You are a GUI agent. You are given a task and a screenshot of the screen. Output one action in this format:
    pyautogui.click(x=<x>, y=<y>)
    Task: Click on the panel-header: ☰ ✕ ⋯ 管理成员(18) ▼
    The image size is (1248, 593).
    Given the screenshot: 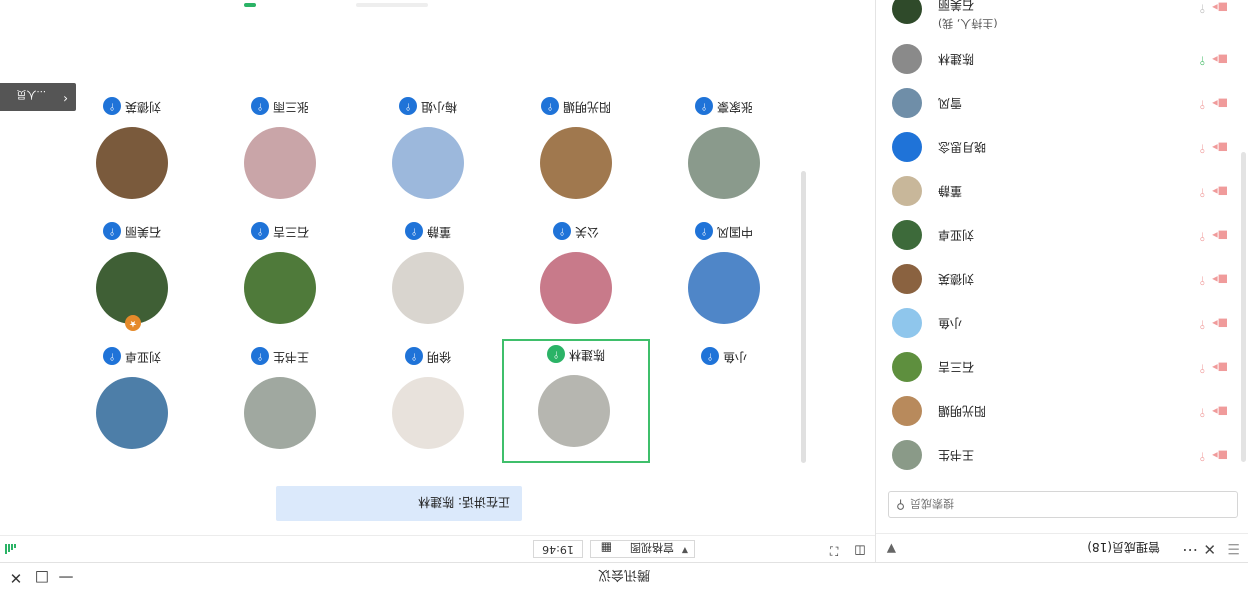 What is the action you would take?
    pyautogui.click(x=1062, y=547)
    